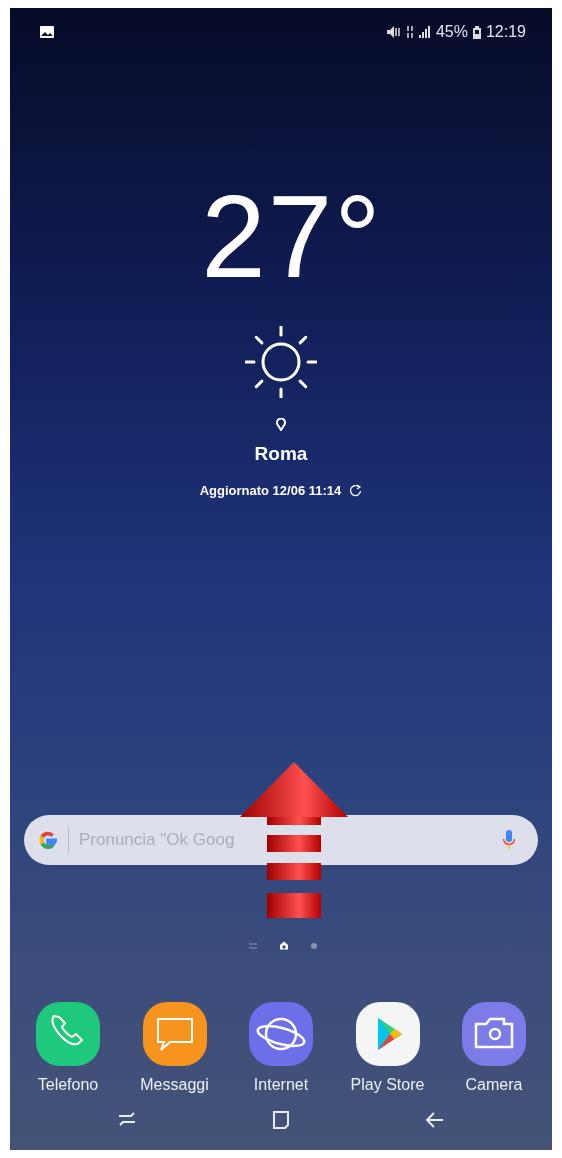 The height and width of the screenshot is (1158, 562). I want to click on app-label: Messaggi, so click(174, 1085).